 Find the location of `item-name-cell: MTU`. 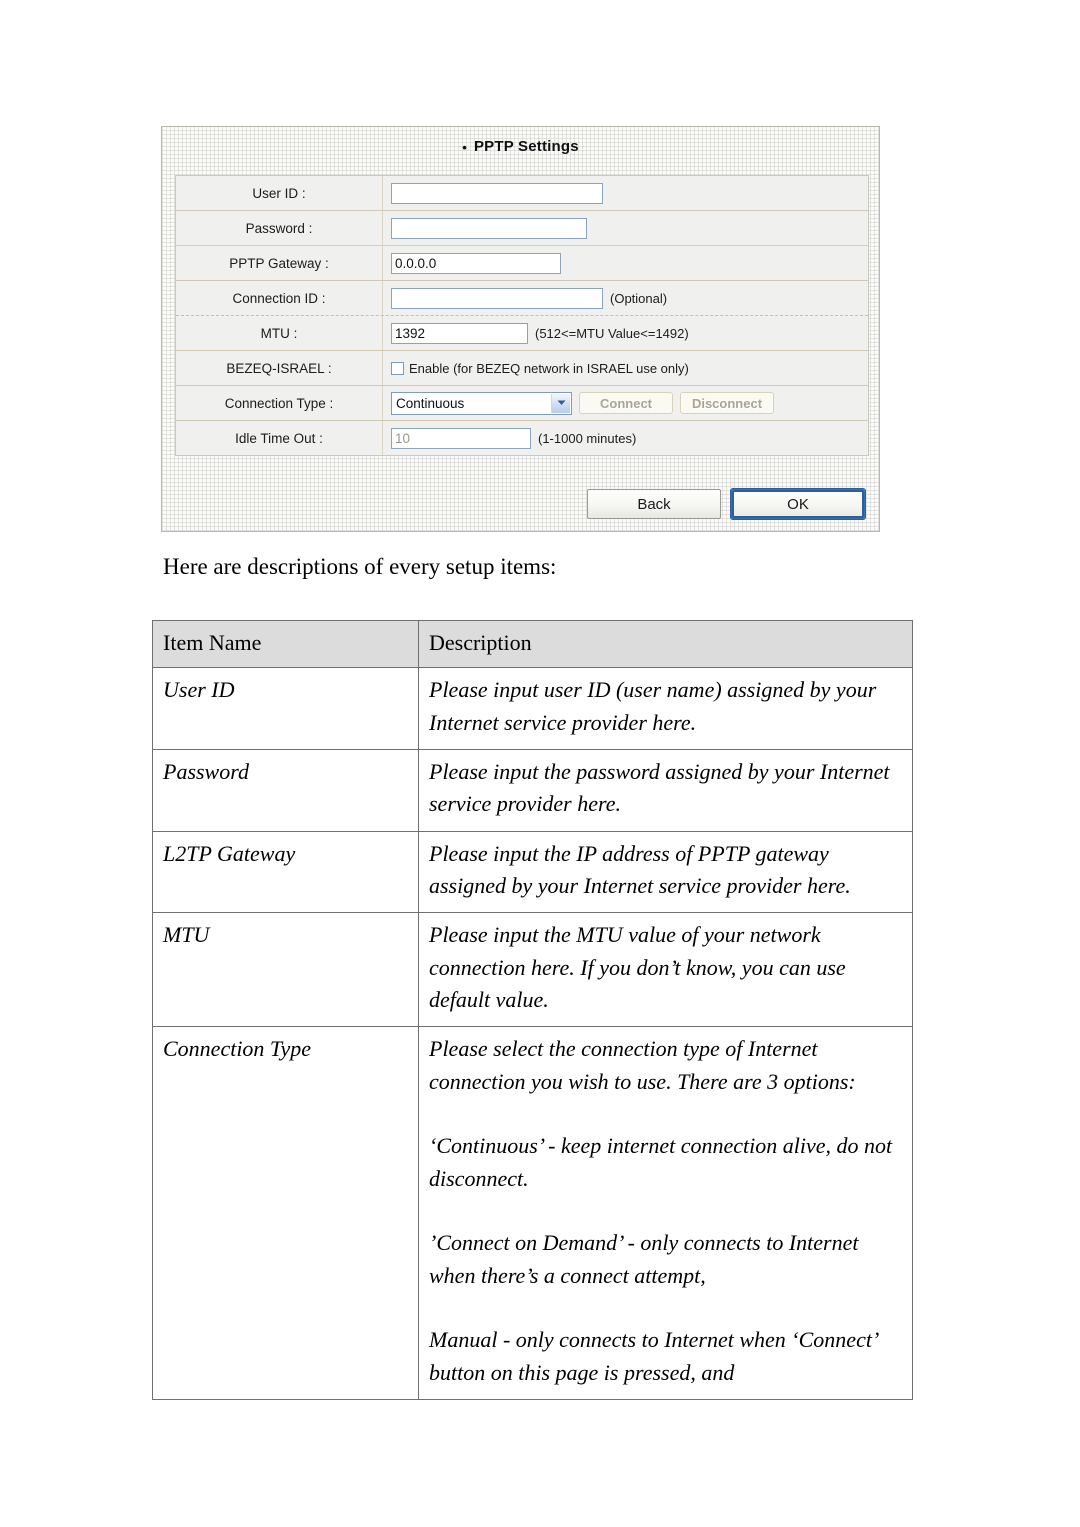

item-name-cell: MTU is located at coordinates (285, 970).